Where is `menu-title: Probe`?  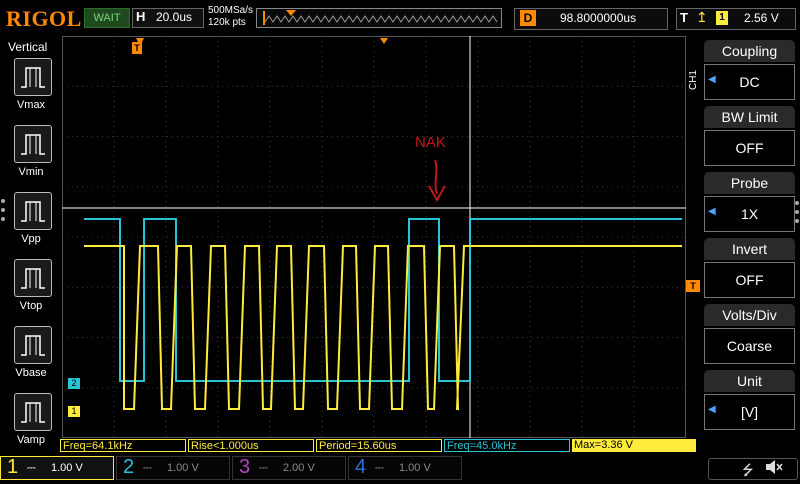 menu-title: Probe is located at coordinates (749, 183).